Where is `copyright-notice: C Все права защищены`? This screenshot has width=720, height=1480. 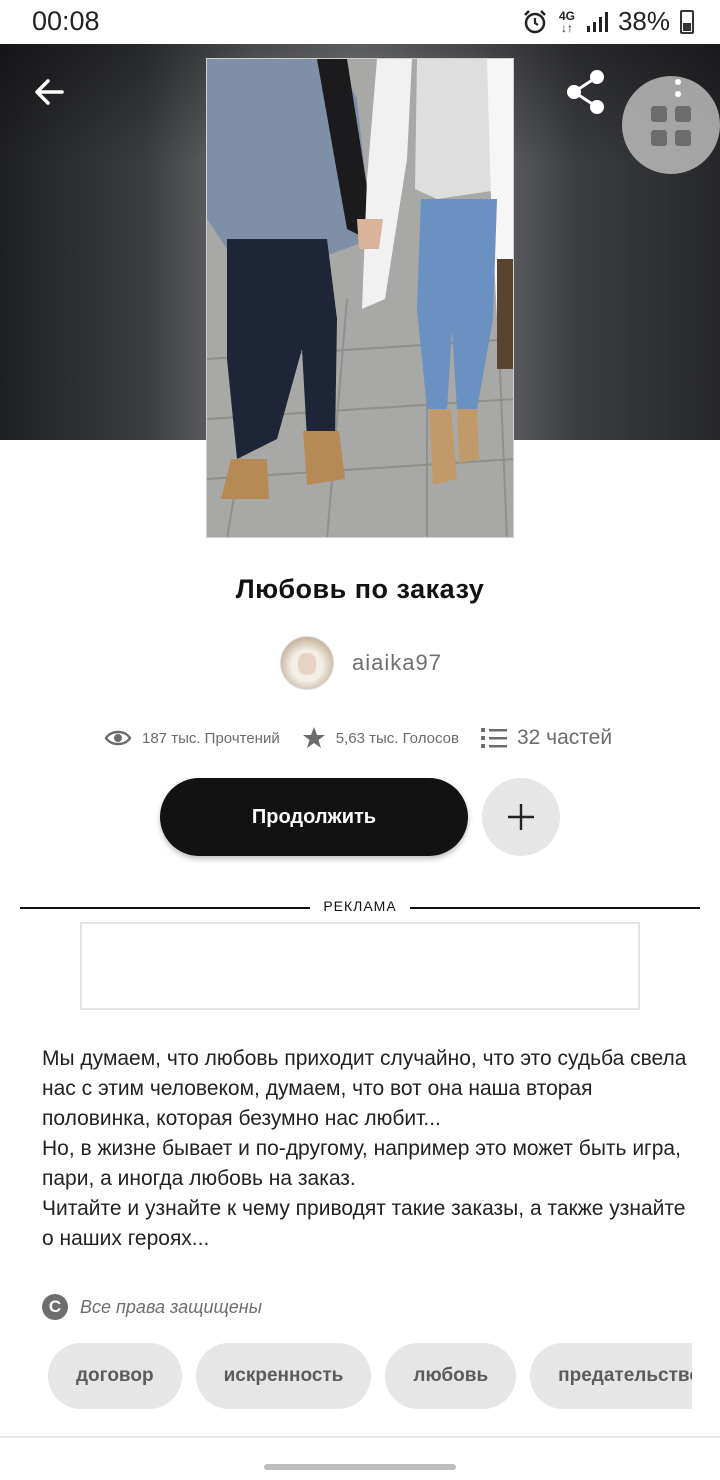 copyright-notice: C Все права защищены is located at coordinates (152, 1307).